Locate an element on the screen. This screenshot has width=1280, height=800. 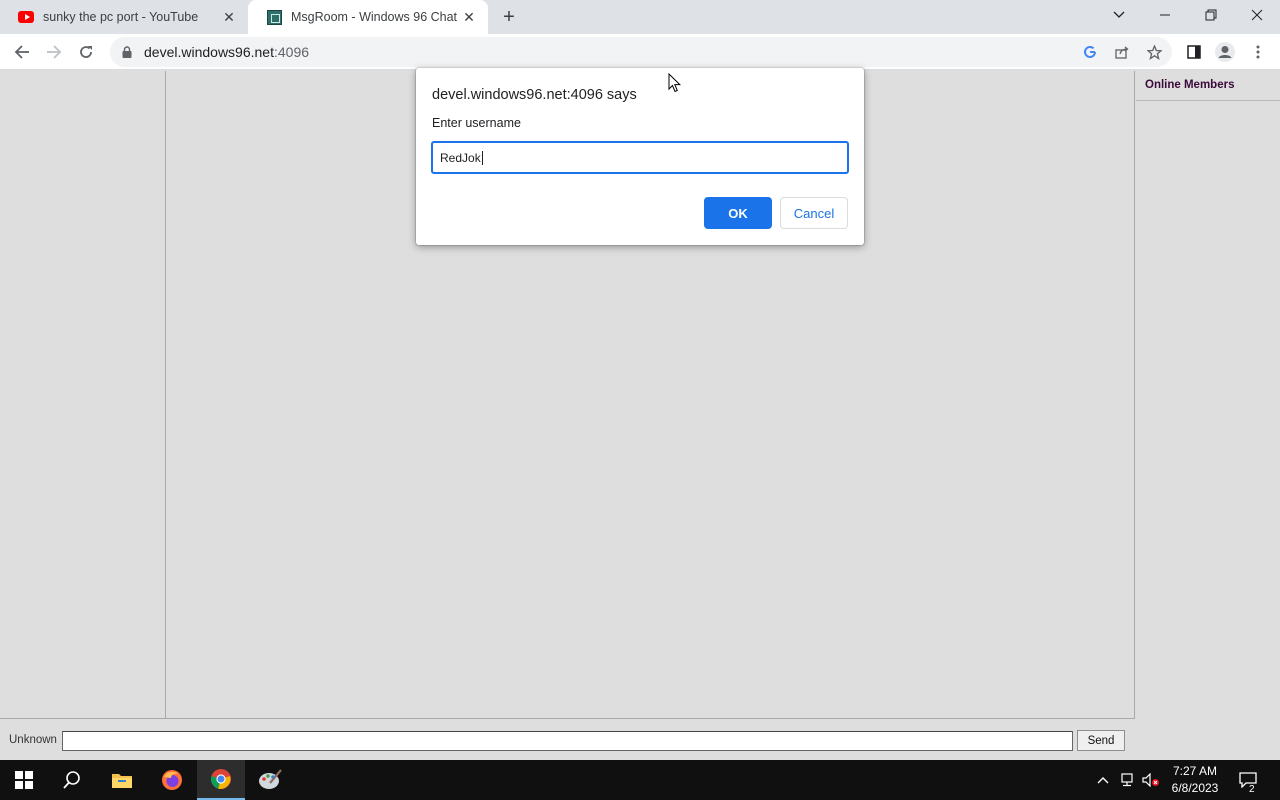
tab-msgroom: MsgRoom - Windows 96 Chat ✕ is located at coordinates (368, 17).